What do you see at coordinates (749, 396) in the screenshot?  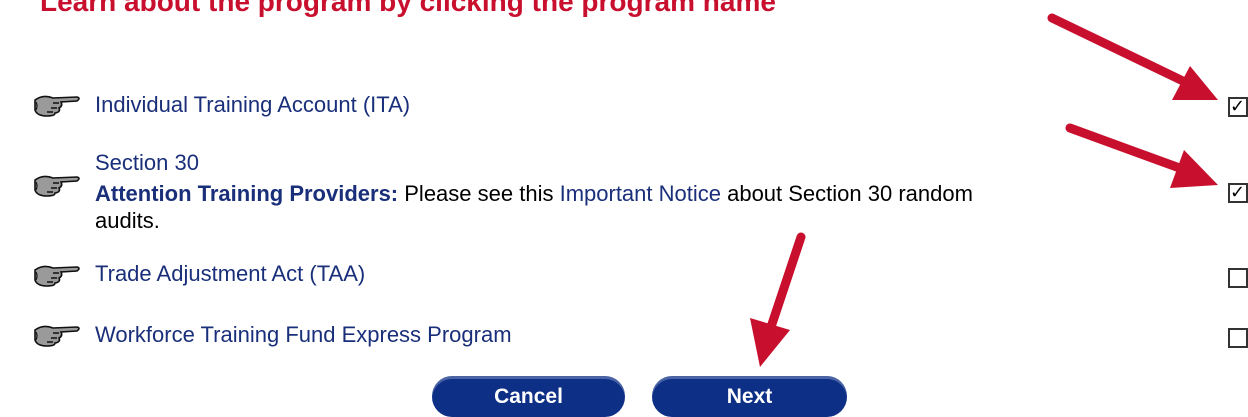 I see `next-button: Next` at bounding box center [749, 396].